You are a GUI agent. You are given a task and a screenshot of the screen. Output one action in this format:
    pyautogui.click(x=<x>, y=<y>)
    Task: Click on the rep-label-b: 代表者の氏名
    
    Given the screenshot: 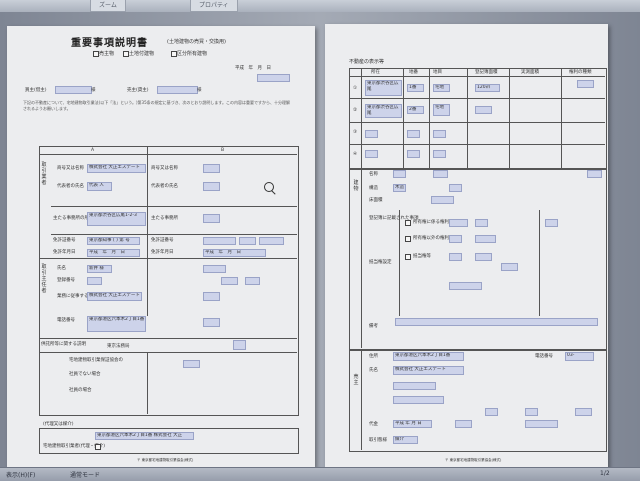 What is the action you would take?
    pyautogui.click(x=164, y=186)
    